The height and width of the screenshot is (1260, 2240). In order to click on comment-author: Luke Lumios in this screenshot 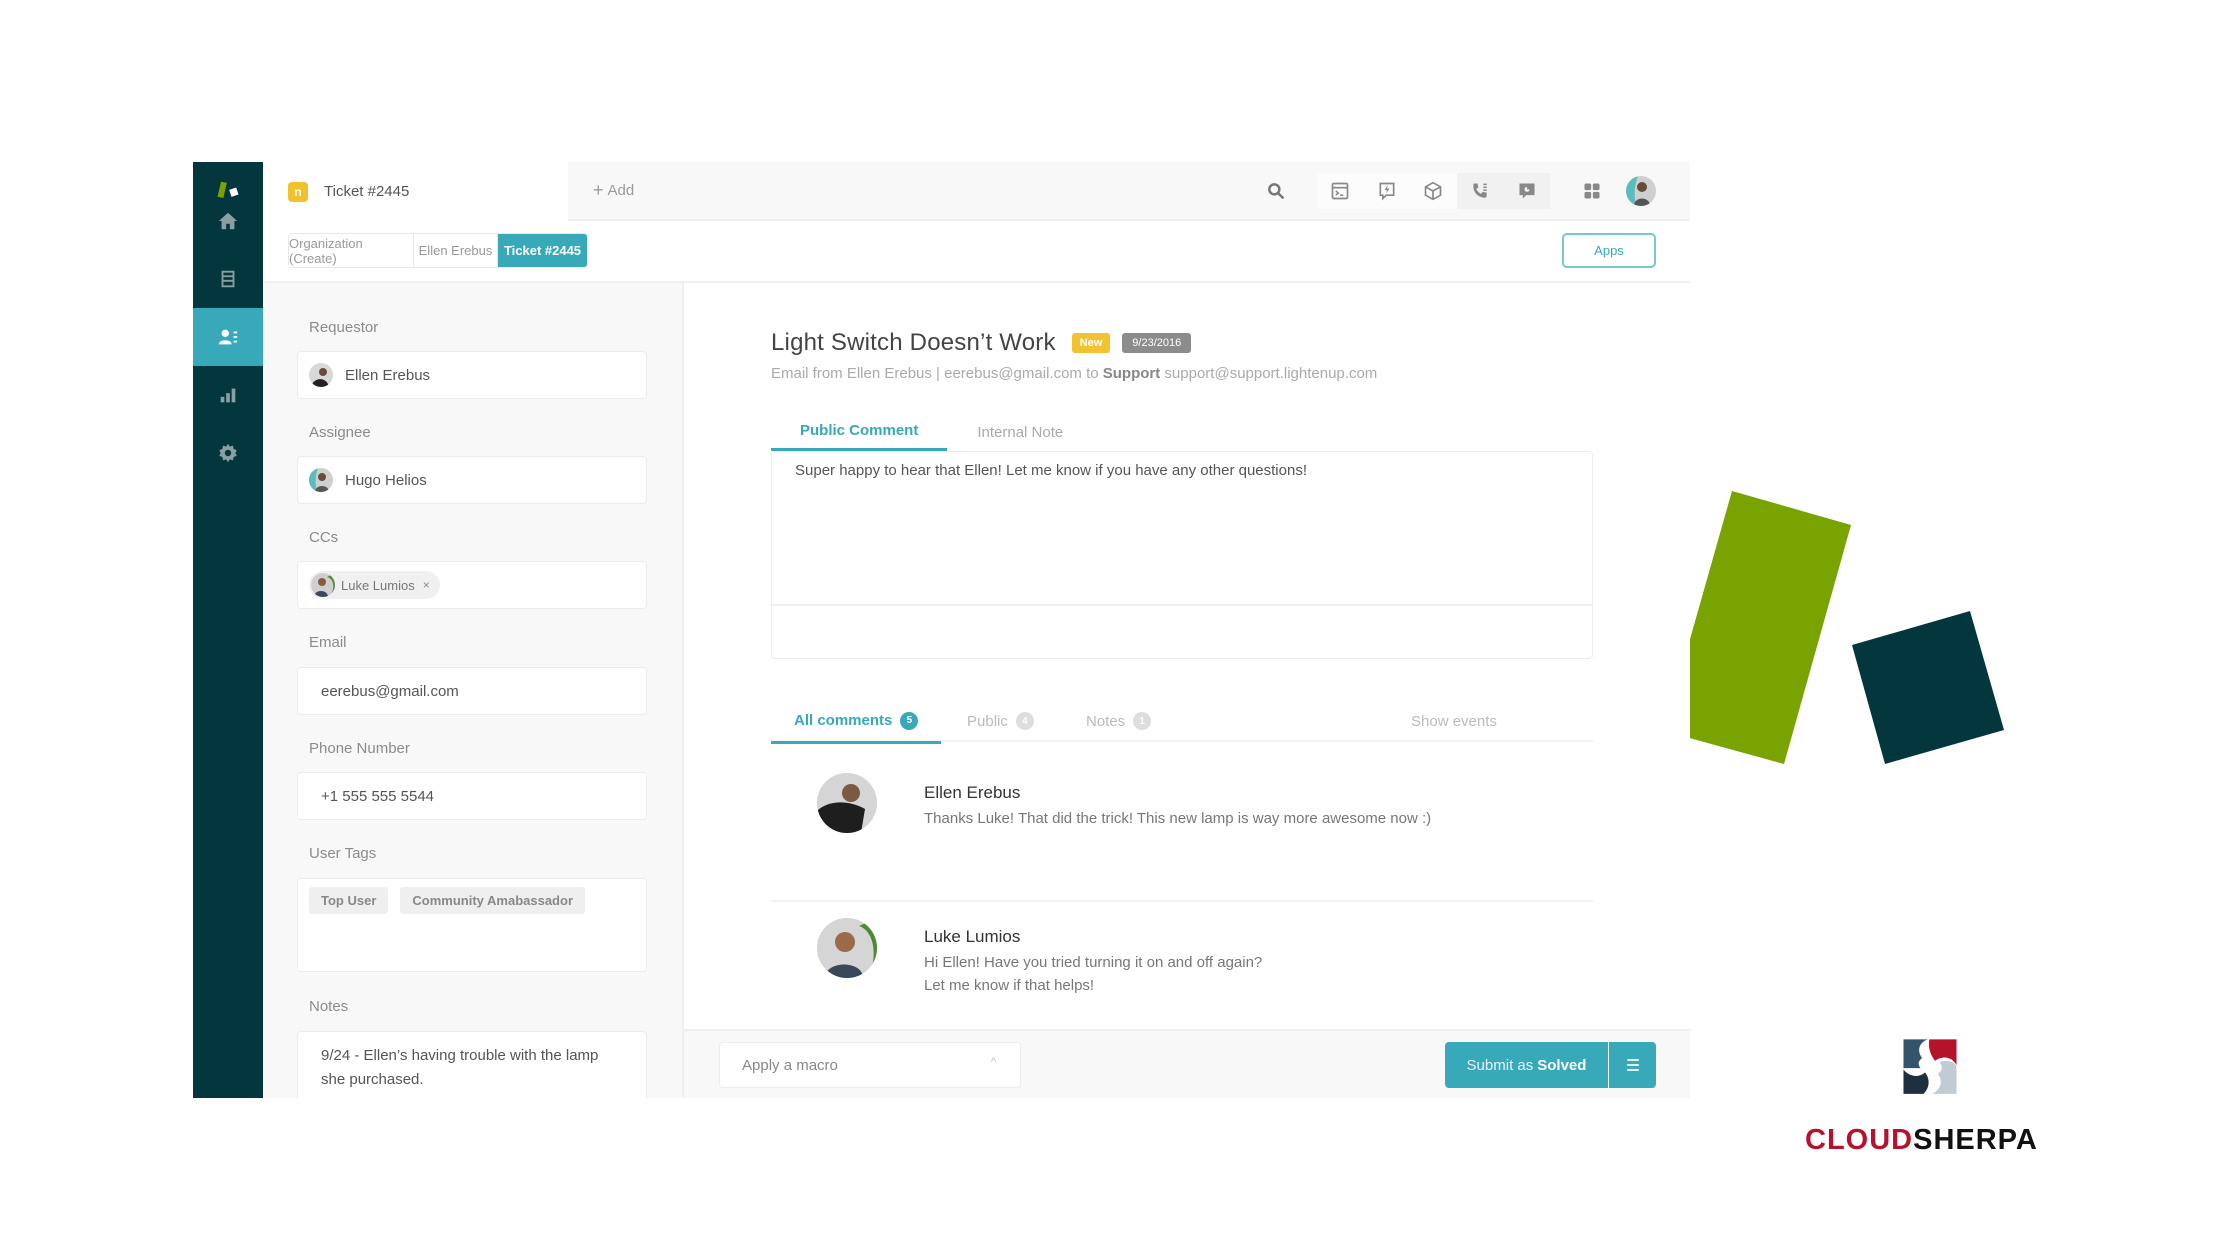, I will do `click(972, 936)`.